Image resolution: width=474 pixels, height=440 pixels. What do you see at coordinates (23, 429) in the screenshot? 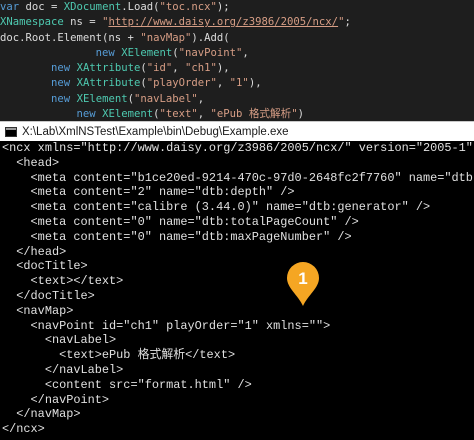
I see `console-line: </ncx>` at bounding box center [23, 429].